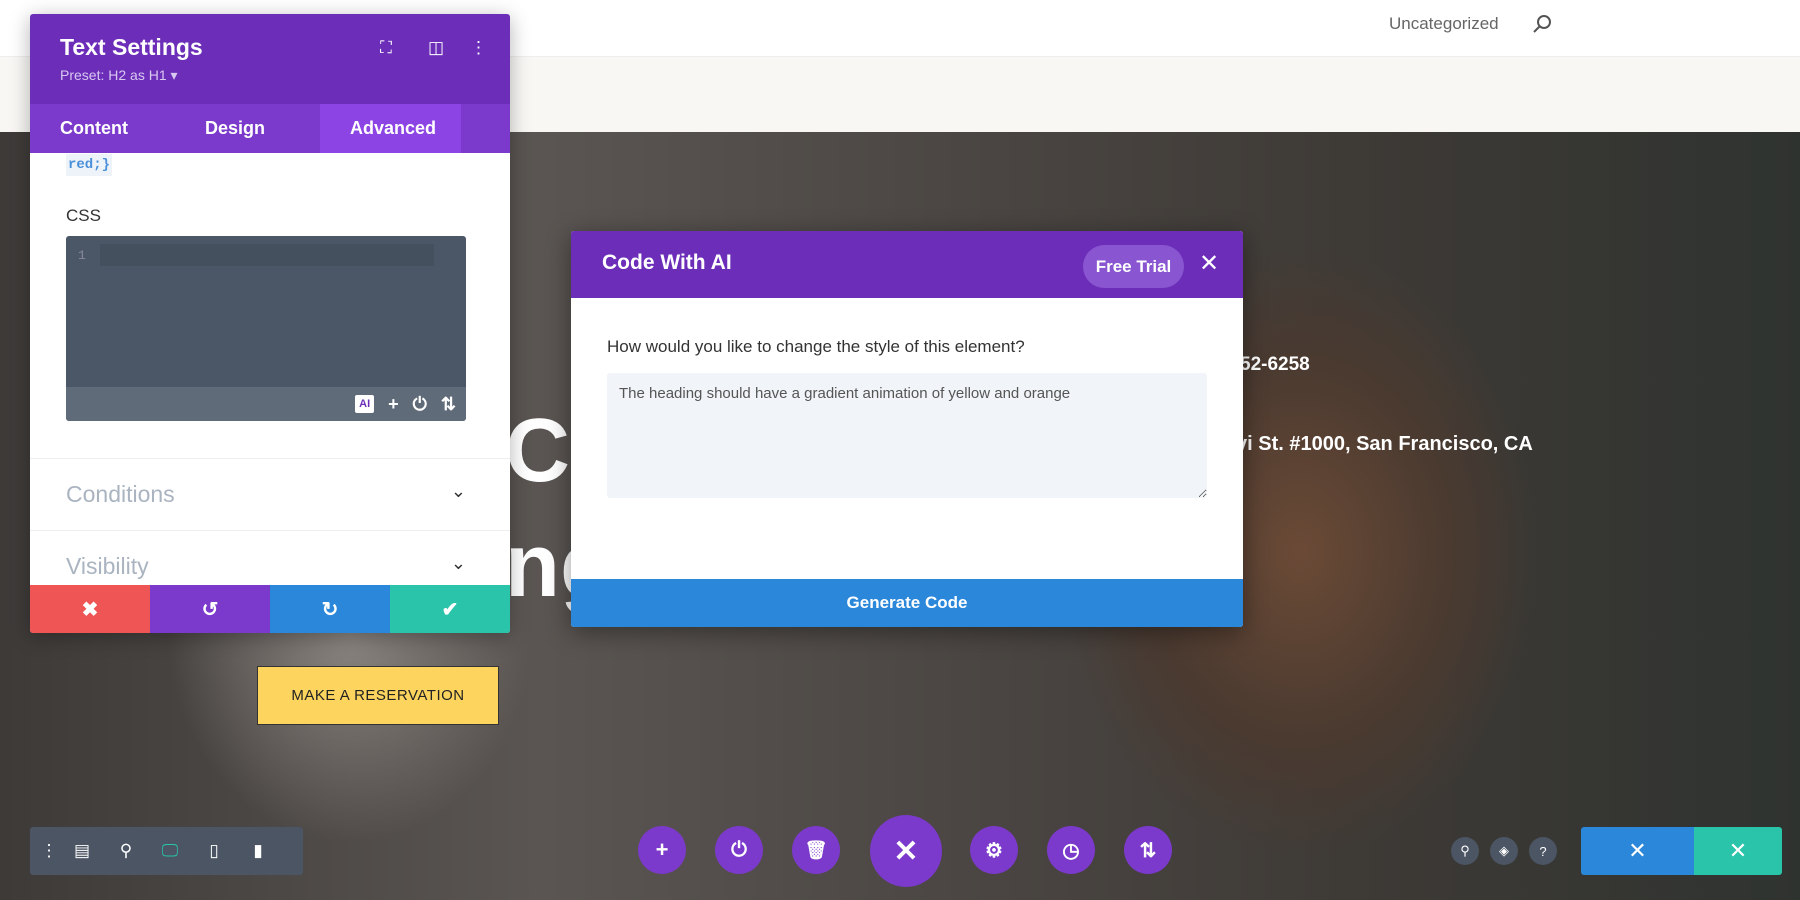  What do you see at coordinates (247, 128) in the screenshot?
I see `tab-design: Design` at bounding box center [247, 128].